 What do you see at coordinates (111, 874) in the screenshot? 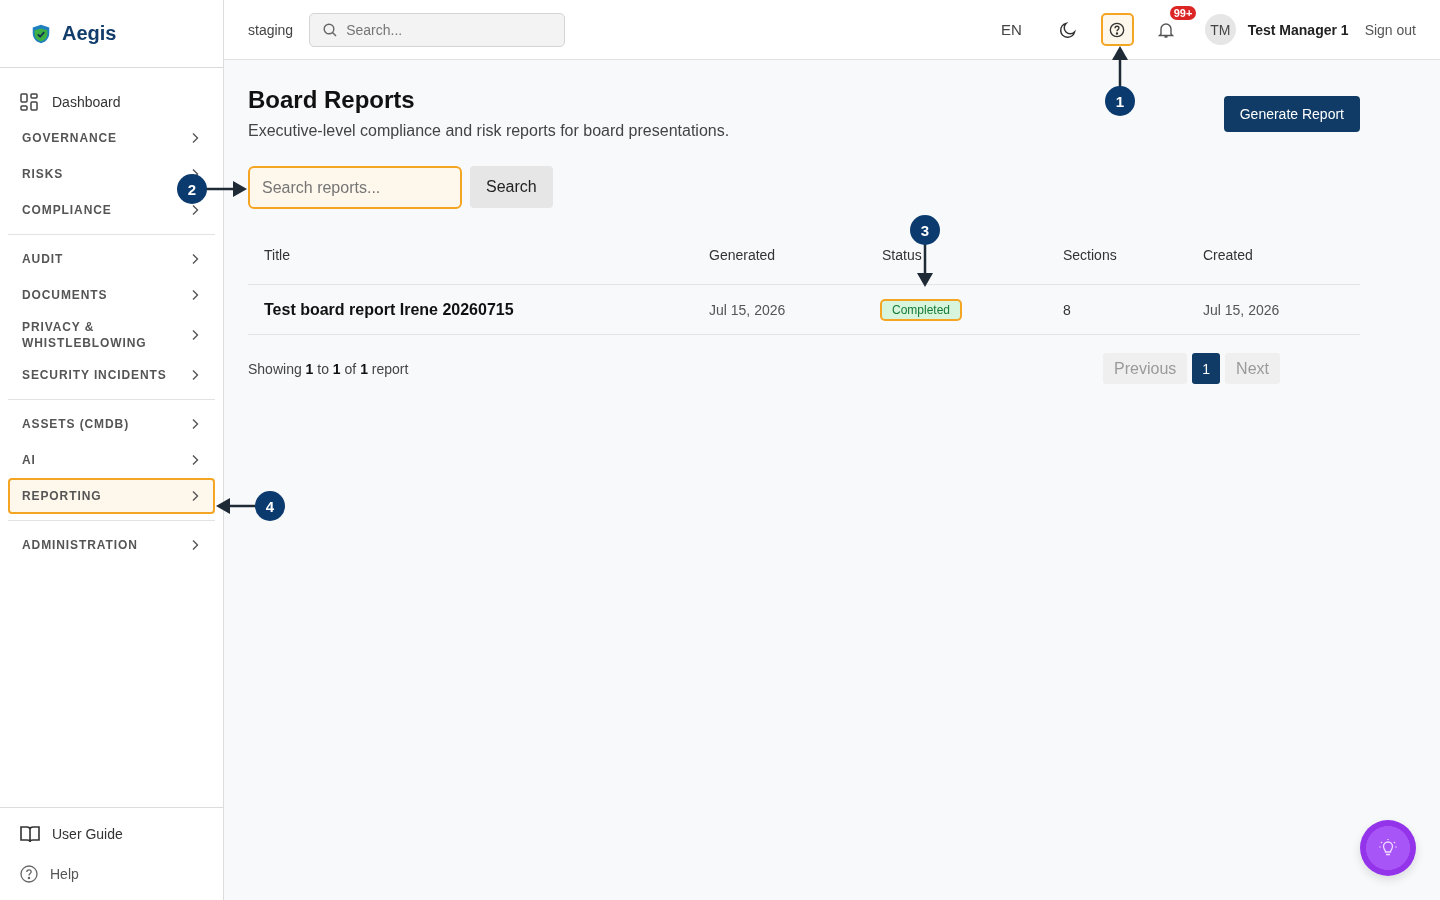
I see `footer-link: Help` at bounding box center [111, 874].